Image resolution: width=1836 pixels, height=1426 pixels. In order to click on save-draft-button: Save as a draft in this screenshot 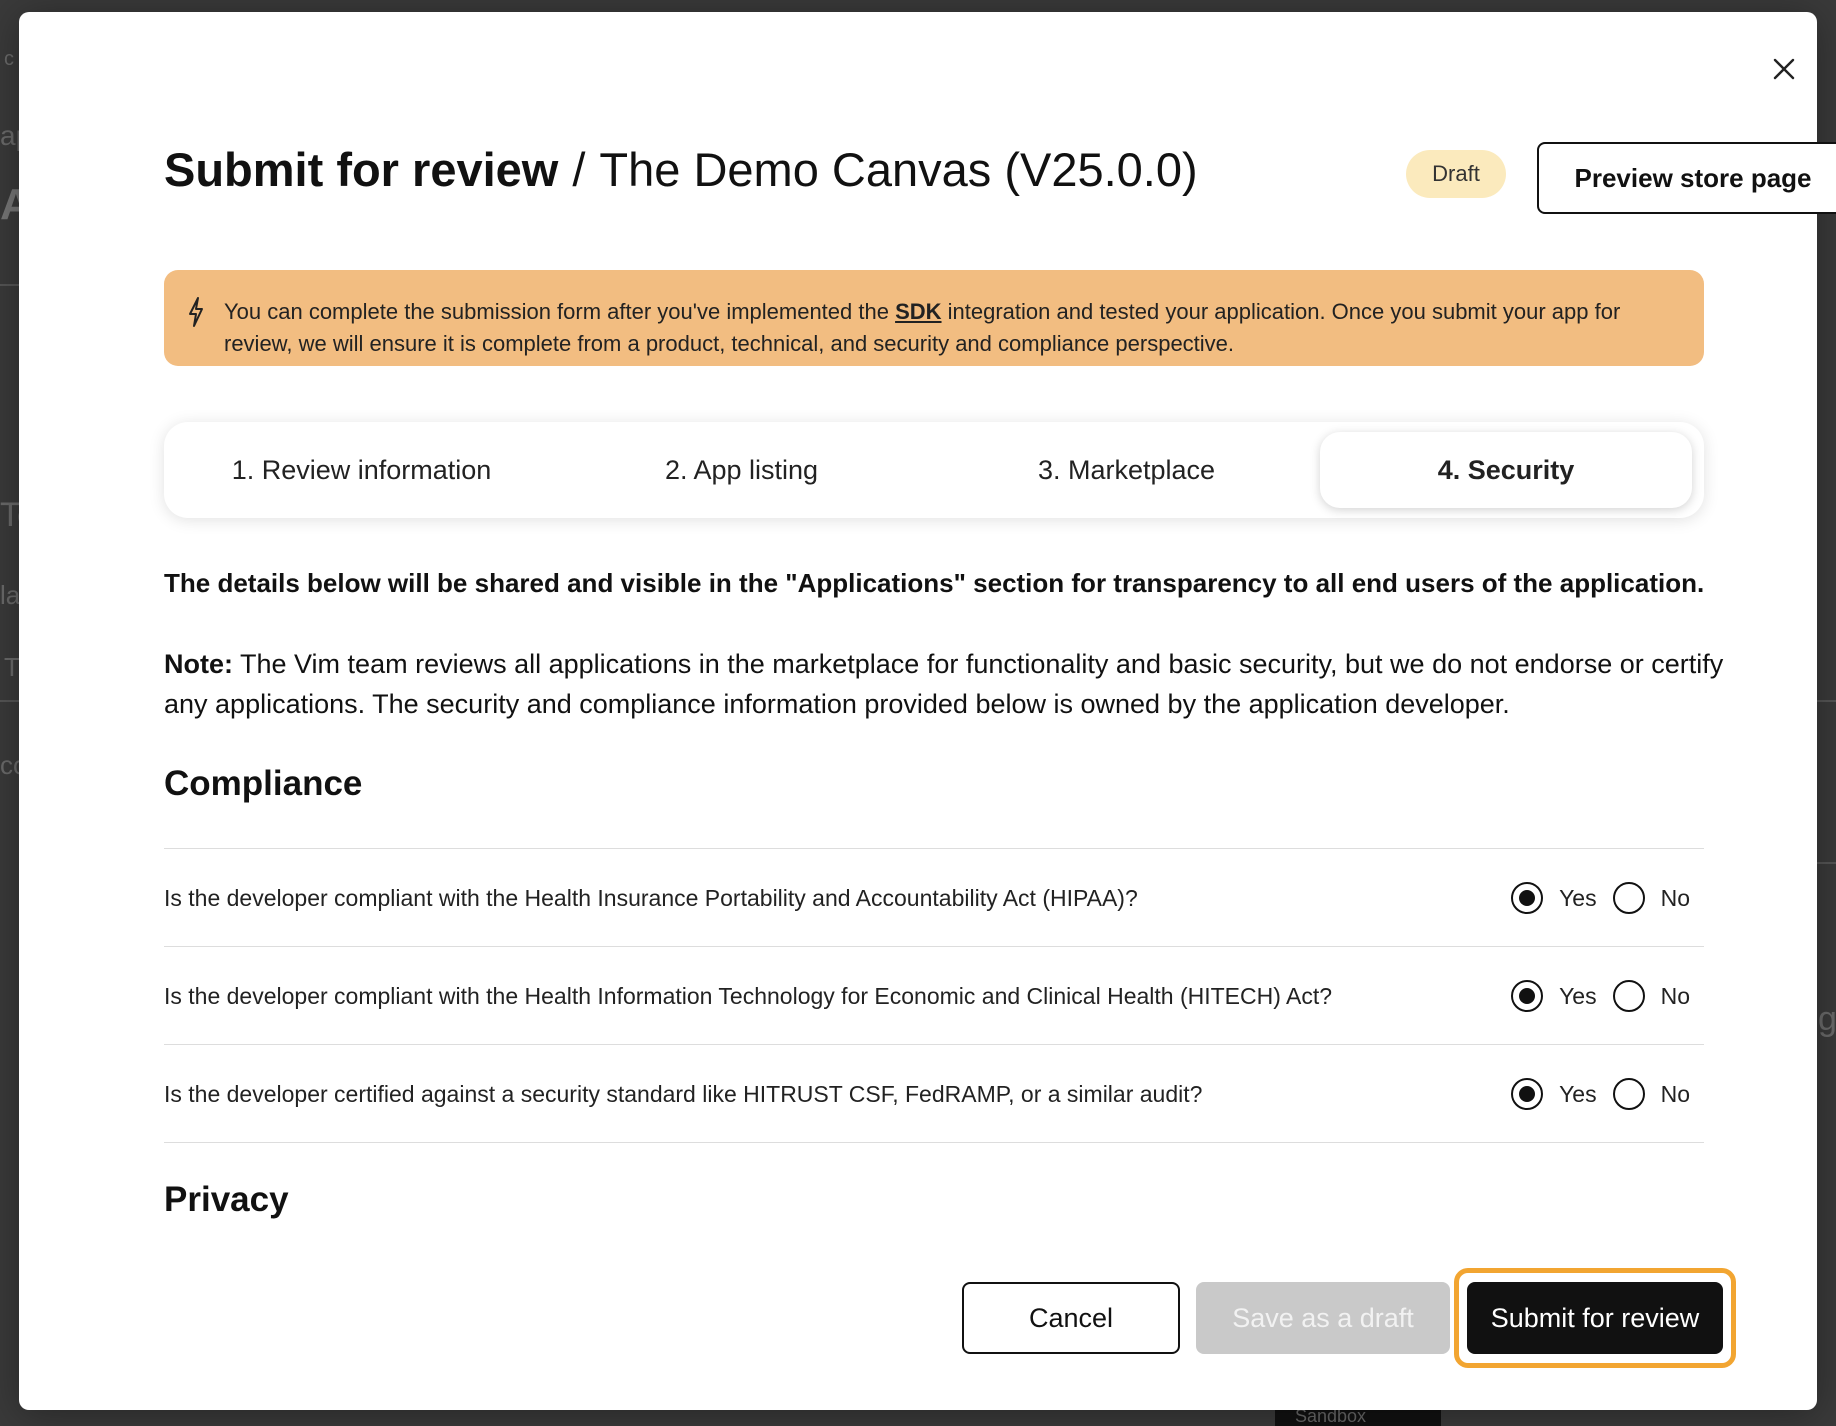, I will do `click(1323, 1318)`.